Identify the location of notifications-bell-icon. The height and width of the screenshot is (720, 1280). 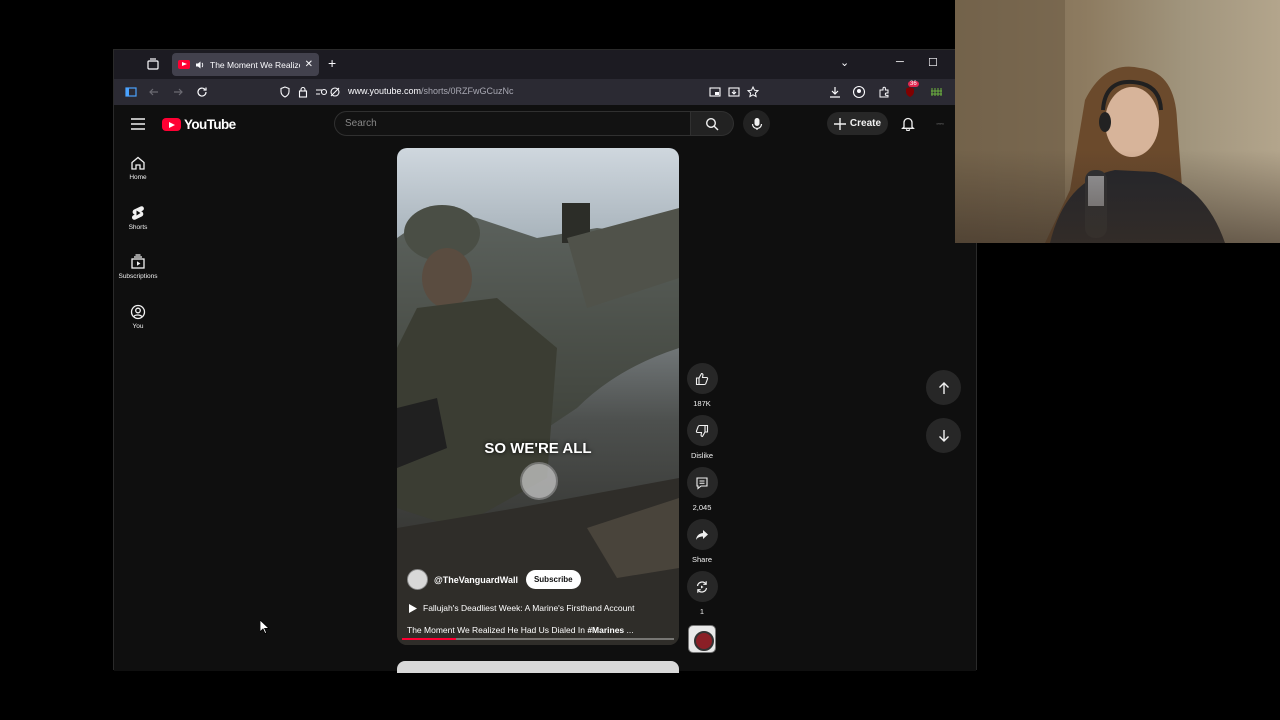
(908, 123).